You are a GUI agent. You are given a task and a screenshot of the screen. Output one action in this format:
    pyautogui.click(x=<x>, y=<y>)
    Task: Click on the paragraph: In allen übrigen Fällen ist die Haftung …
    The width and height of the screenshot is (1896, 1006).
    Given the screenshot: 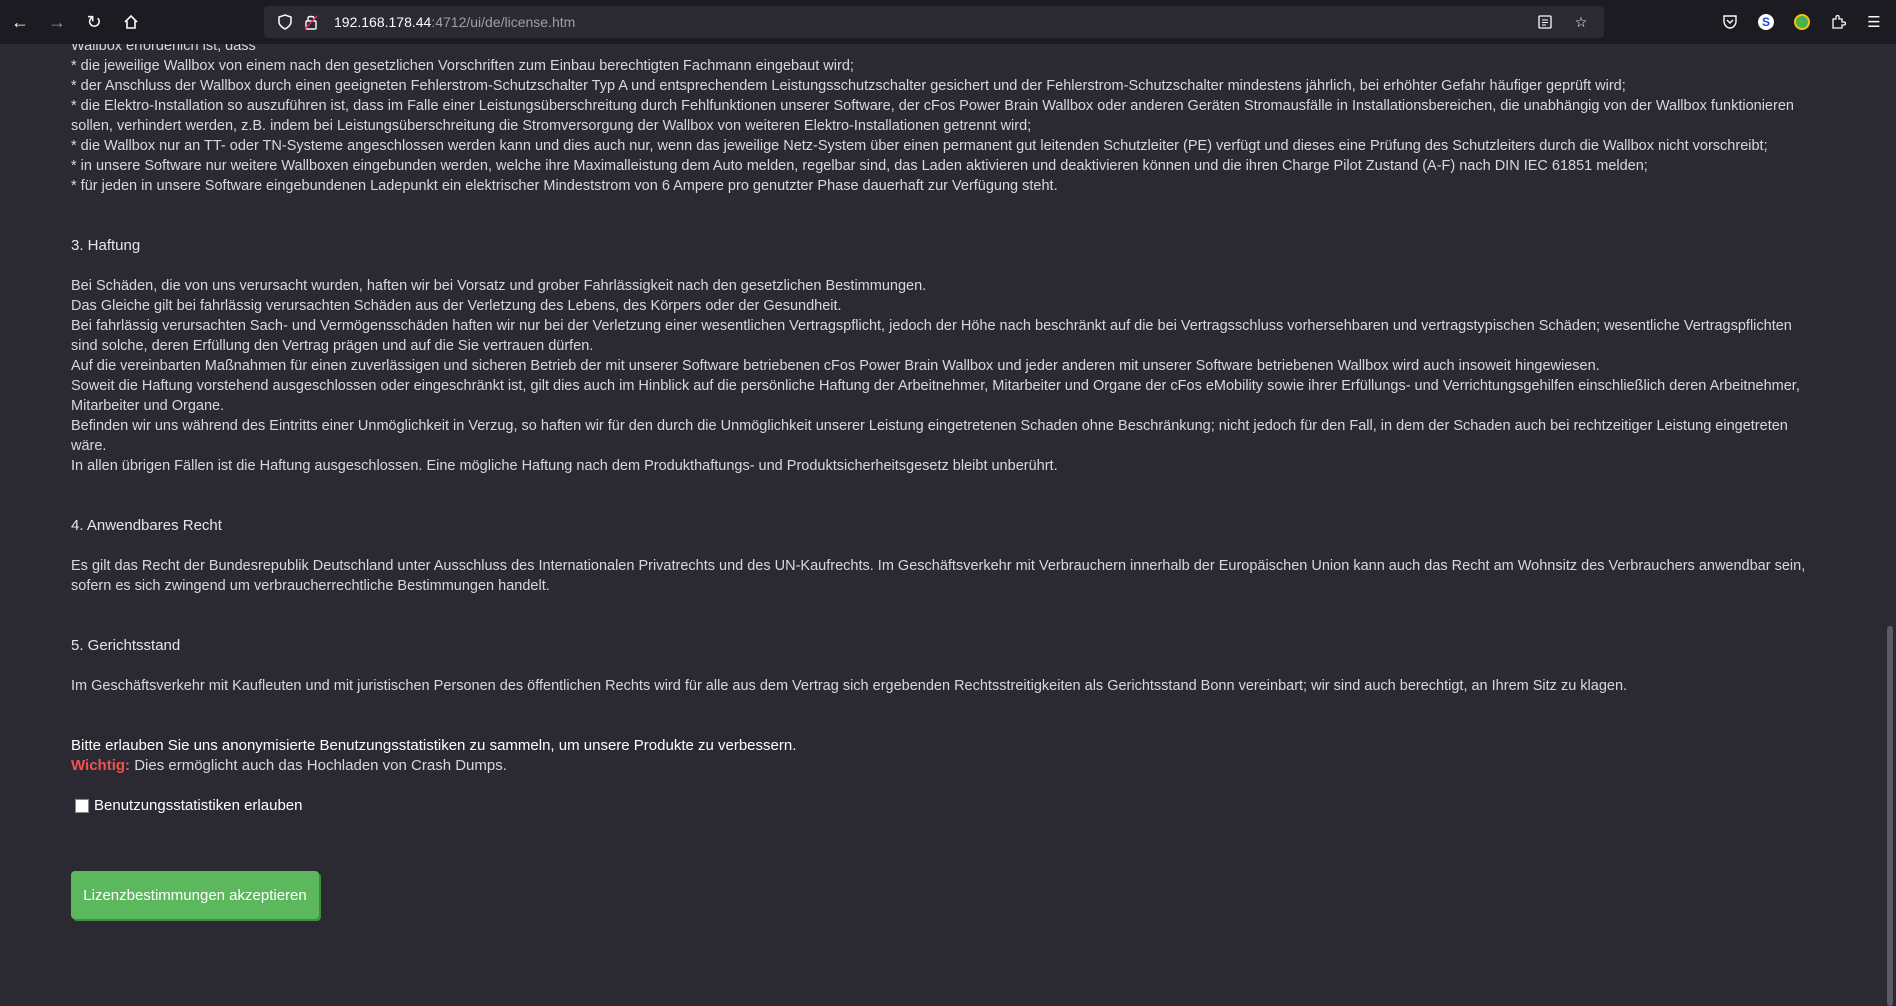 What is the action you would take?
    pyautogui.click(x=564, y=466)
    